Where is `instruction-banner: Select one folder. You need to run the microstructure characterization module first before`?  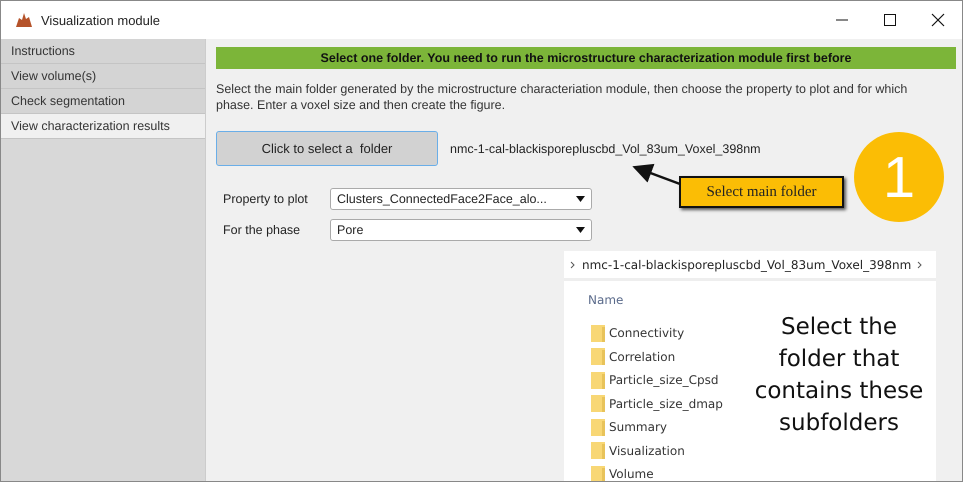 instruction-banner: Select one folder. You need to run the microstructure characterization module first before is located at coordinates (586, 58).